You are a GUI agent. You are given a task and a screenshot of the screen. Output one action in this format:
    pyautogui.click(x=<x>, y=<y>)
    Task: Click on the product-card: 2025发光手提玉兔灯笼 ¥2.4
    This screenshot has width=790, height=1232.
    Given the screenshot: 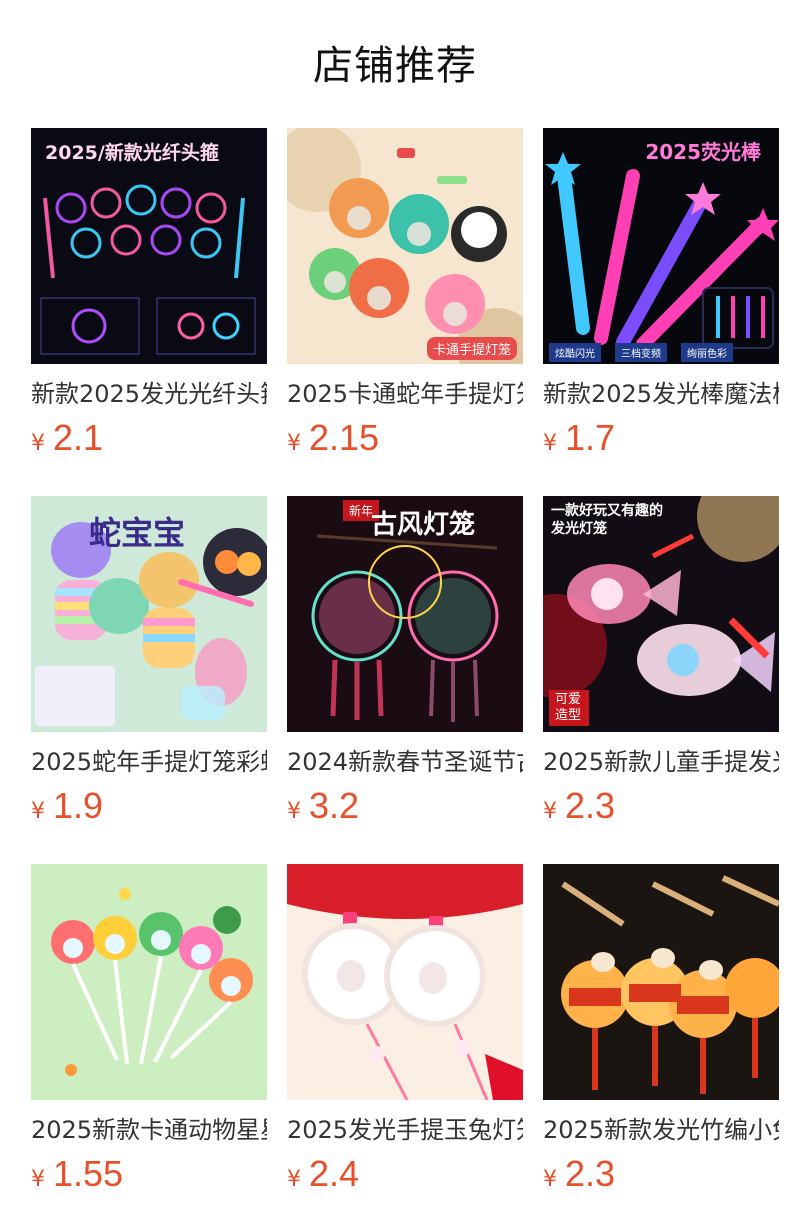 What is the action you would take?
    pyautogui.click(x=405, y=1048)
    